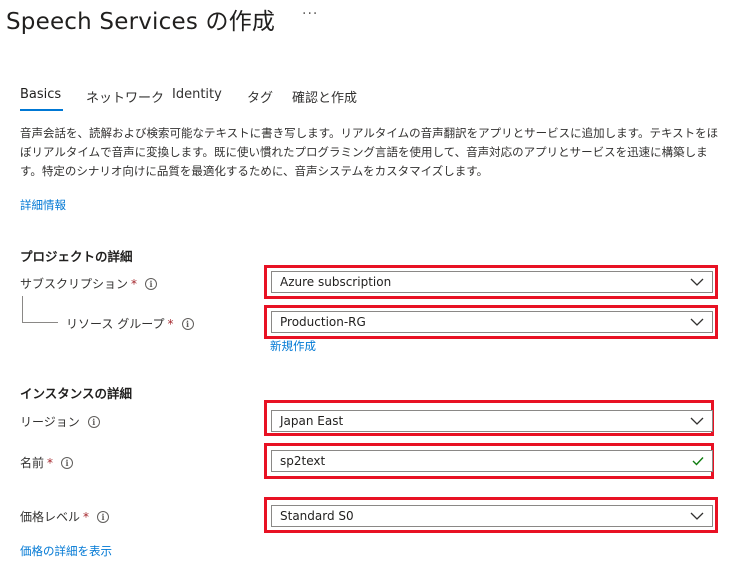 This screenshot has width=735, height=577. What do you see at coordinates (50, 517) in the screenshot?
I see `pricing-tier-label-text: 価格レベル` at bounding box center [50, 517].